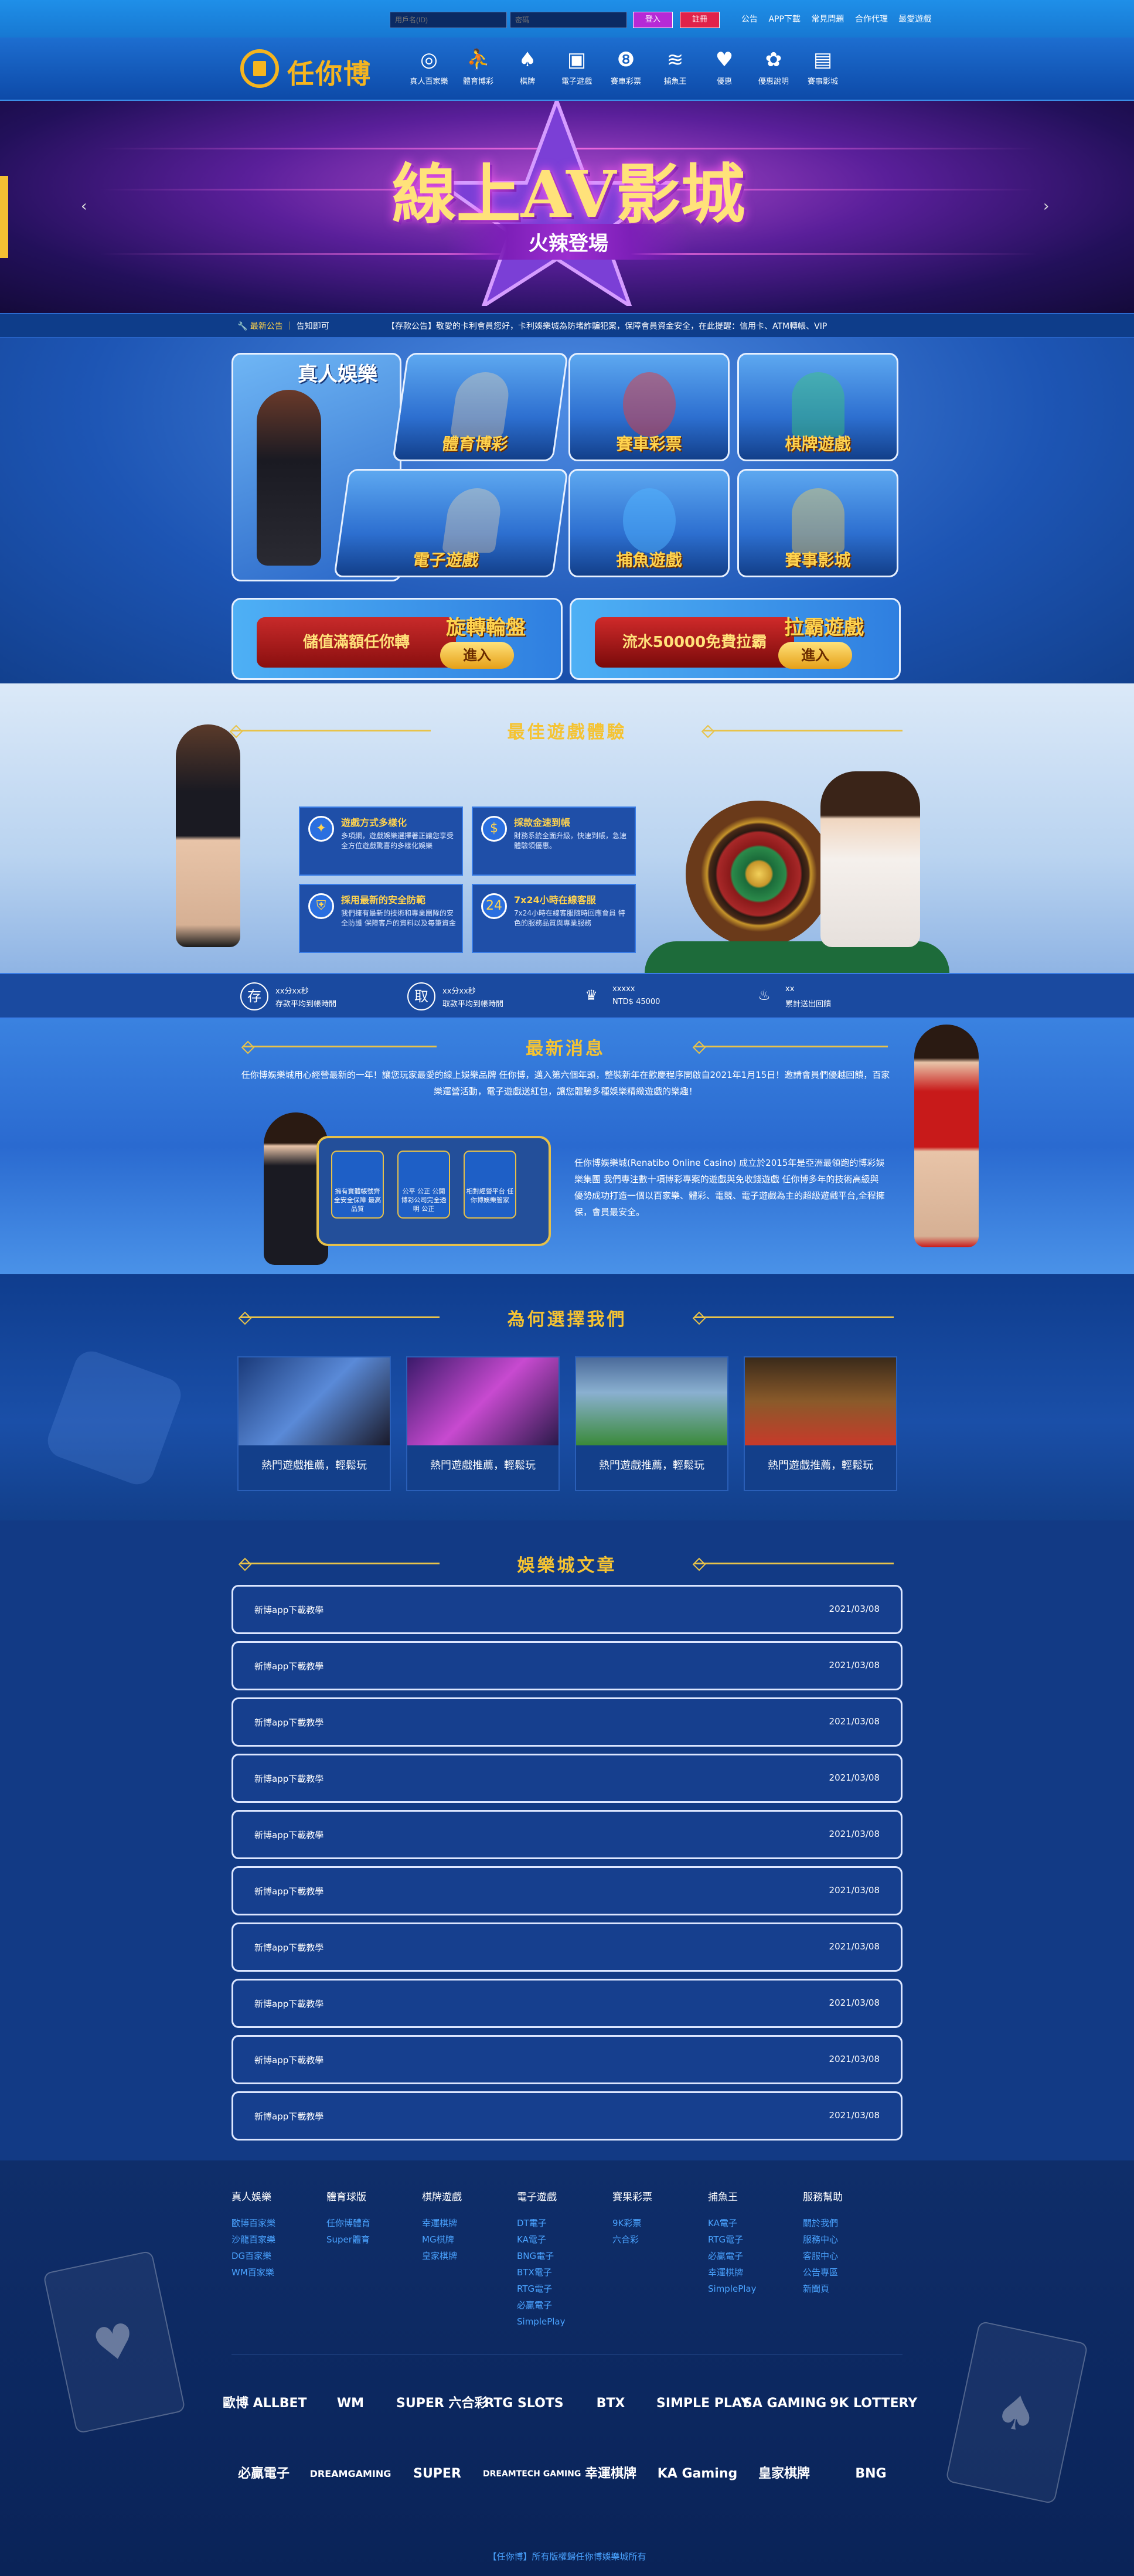 The width and height of the screenshot is (1134, 2576). What do you see at coordinates (348, 2223) in the screenshot?
I see `footer-link: 任你博體育` at bounding box center [348, 2223].